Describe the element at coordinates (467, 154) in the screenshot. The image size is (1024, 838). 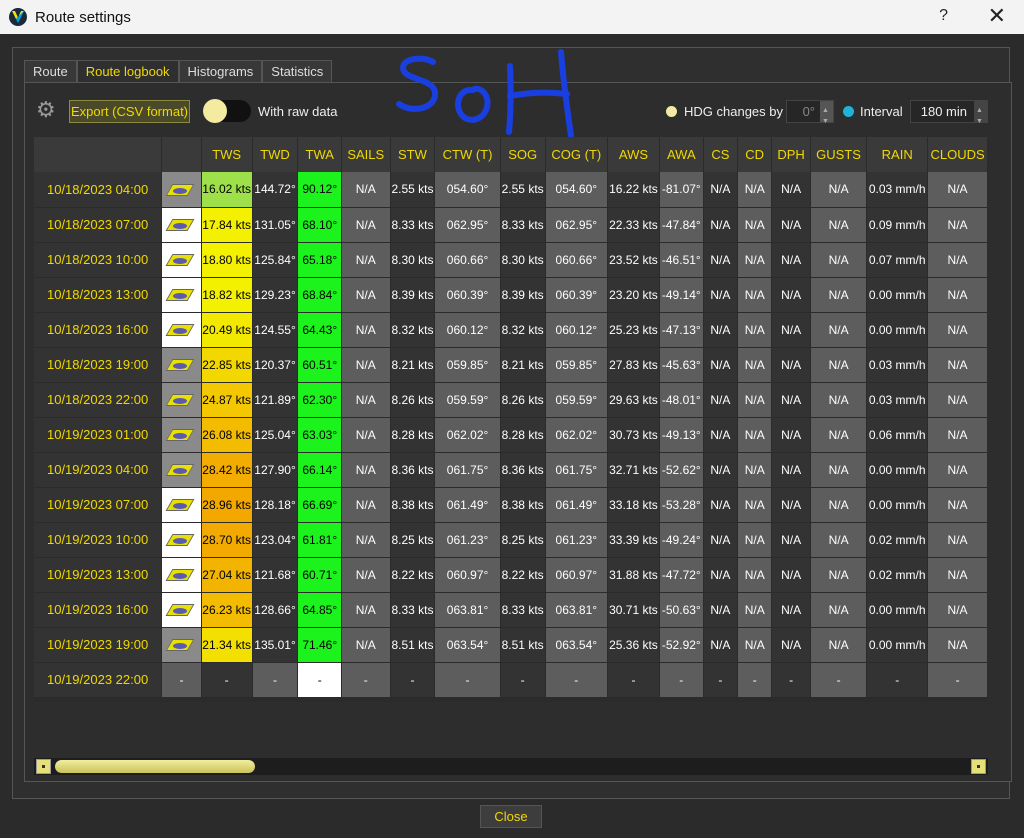
I see `column-header: CTW (T)` at that location.